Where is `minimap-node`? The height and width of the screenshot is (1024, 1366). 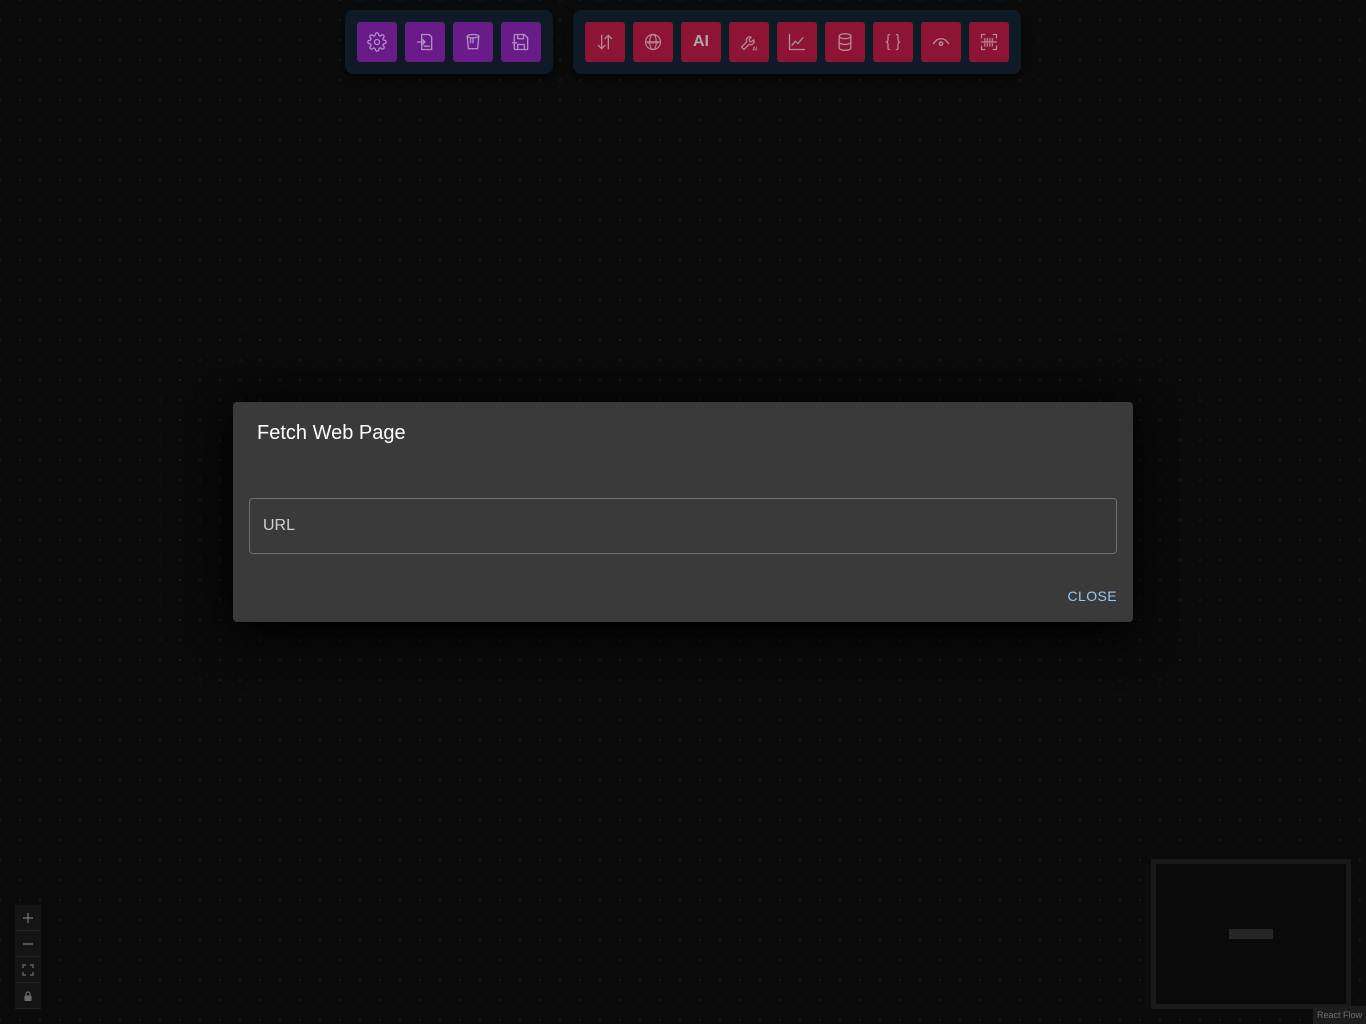
minimap-node is located at coordinates (1251, 934).